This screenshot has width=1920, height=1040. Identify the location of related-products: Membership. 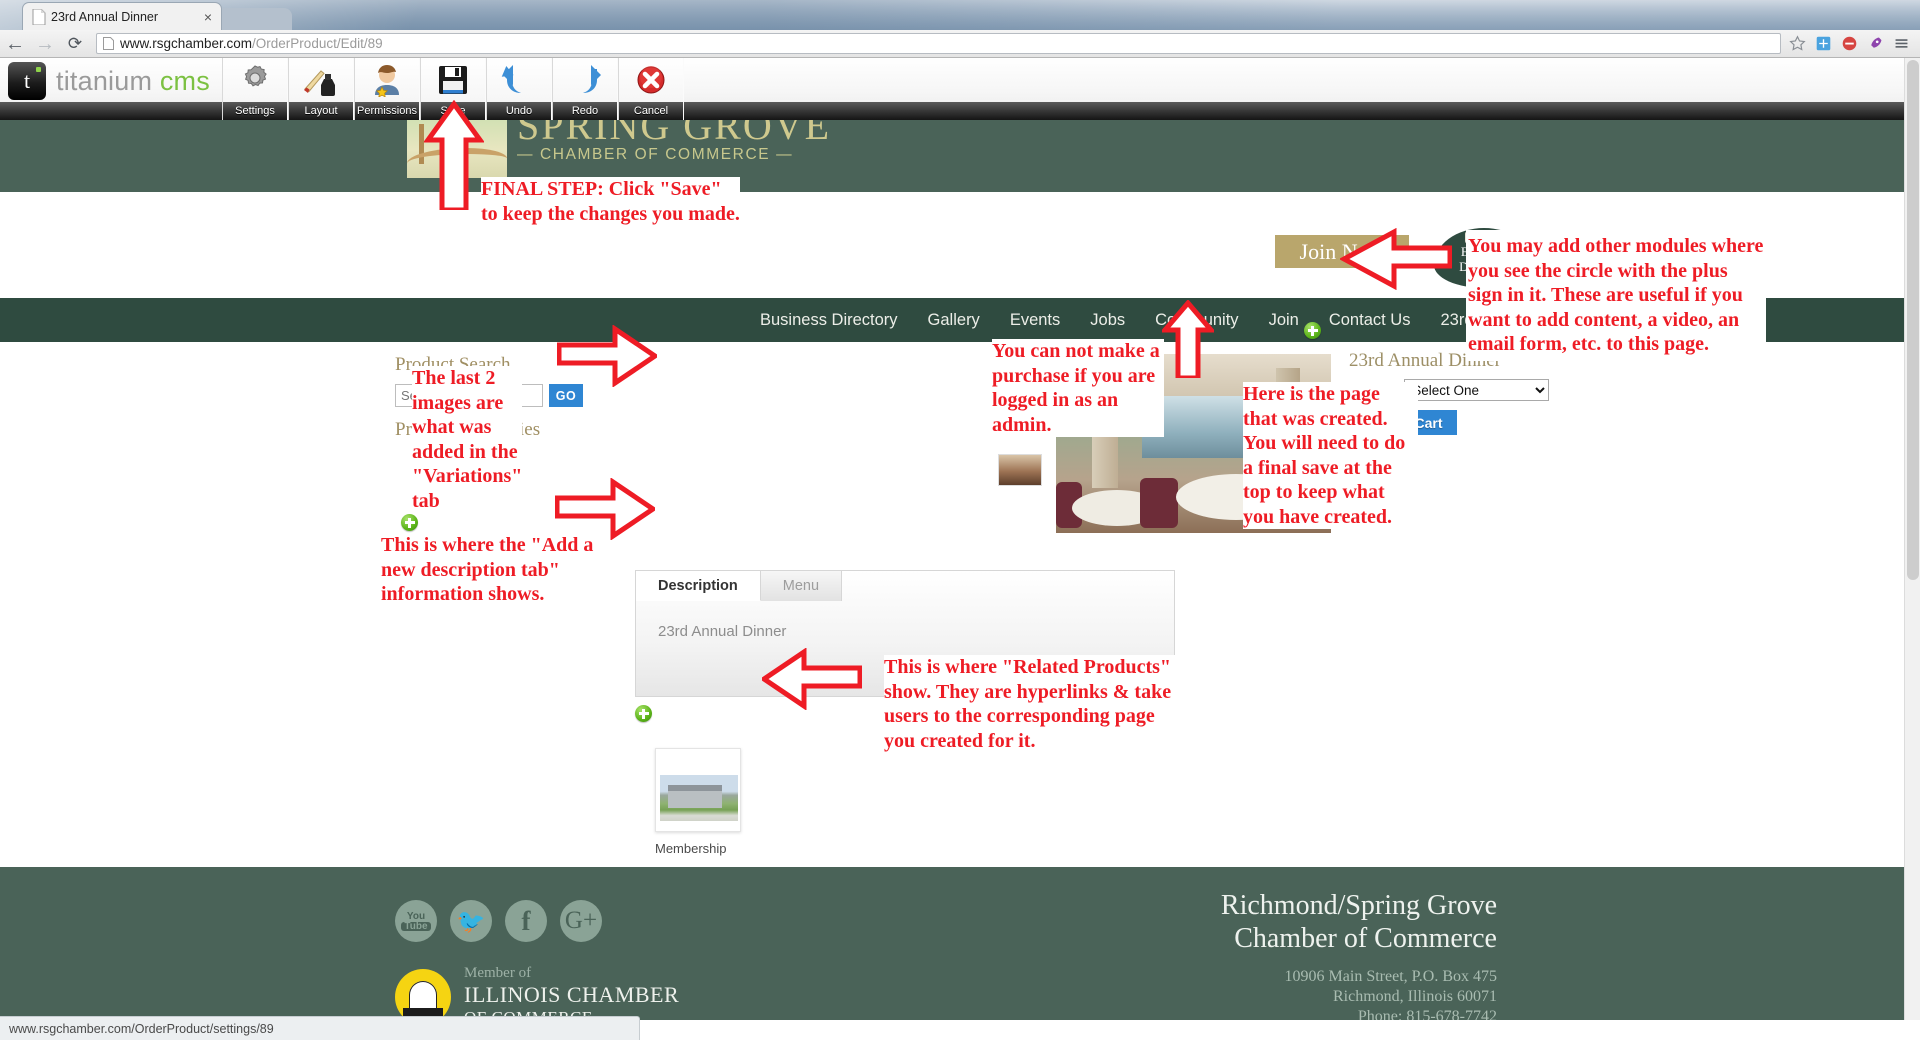
(701, 802).